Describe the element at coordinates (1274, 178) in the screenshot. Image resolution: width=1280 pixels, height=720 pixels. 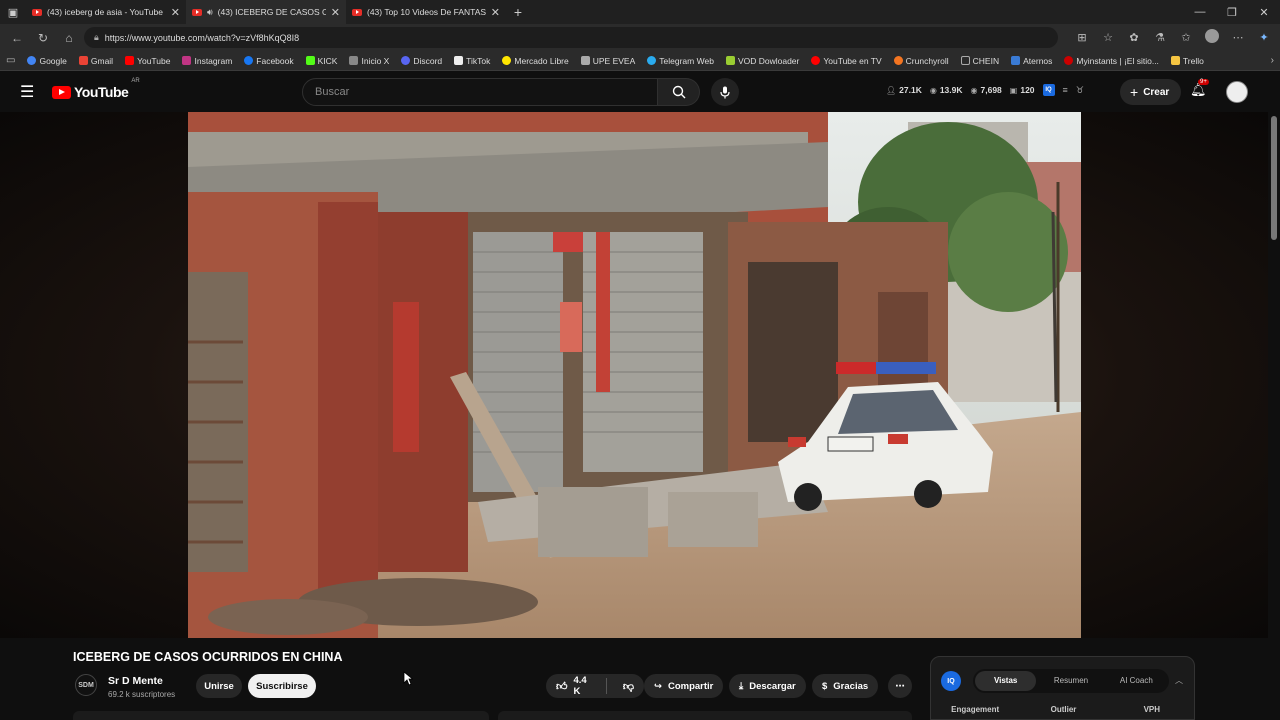
I see `scrollbar-thumb` at that location.